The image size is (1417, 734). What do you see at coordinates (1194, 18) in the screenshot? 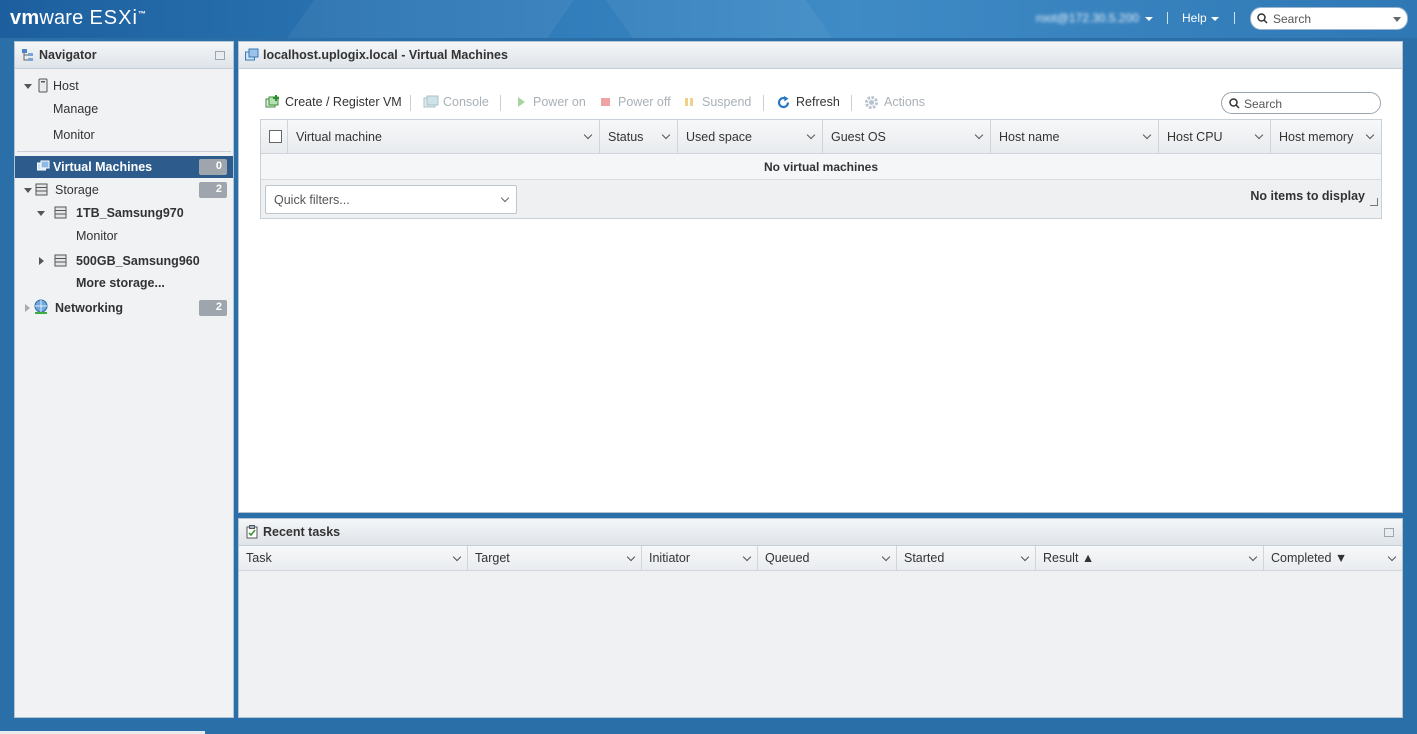
I see `help-menu: Help` at bounding box center [1194, 18].